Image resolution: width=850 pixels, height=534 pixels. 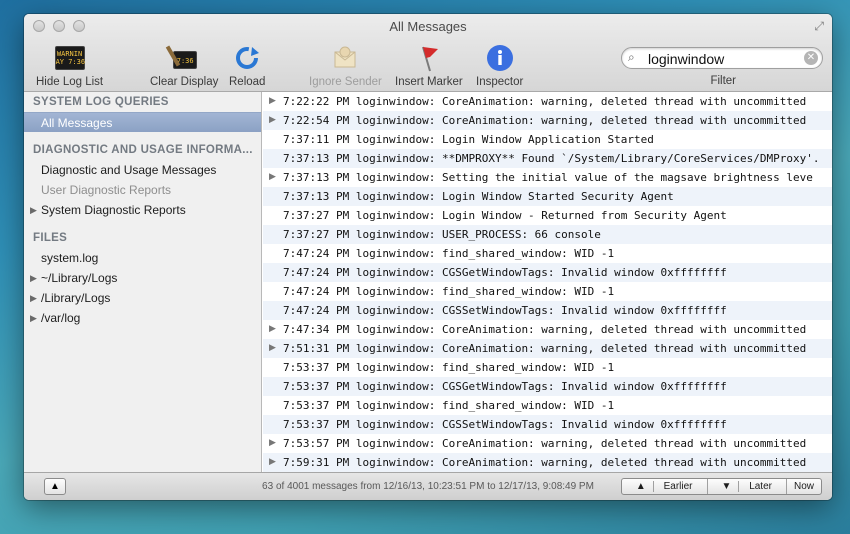 What do you see at coordinates (316, 215) in the screenshot?
I see `log-time: 7:37:27 PM` at bounding box center [316, 215].